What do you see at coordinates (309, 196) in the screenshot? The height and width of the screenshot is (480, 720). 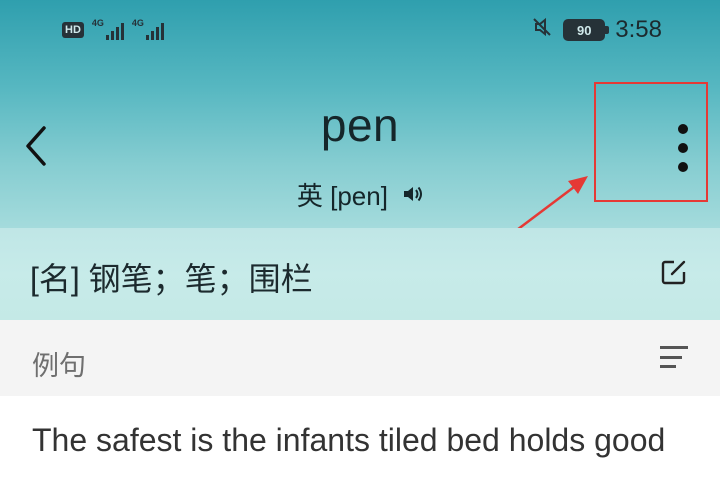 I see `region-label: 英` at bounding box center [309, 196].